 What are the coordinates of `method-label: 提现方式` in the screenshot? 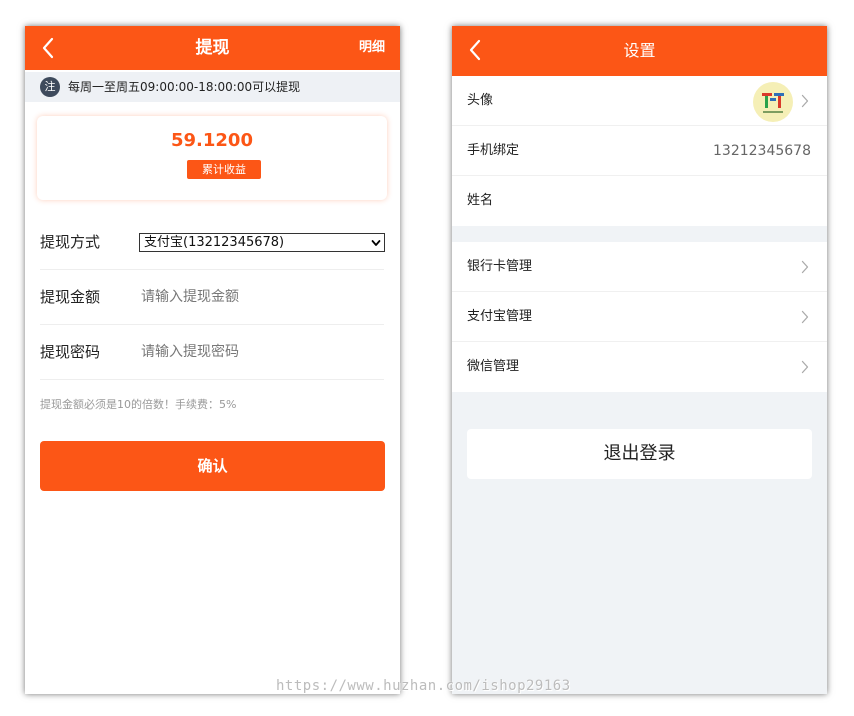 It's located at (70, 242).